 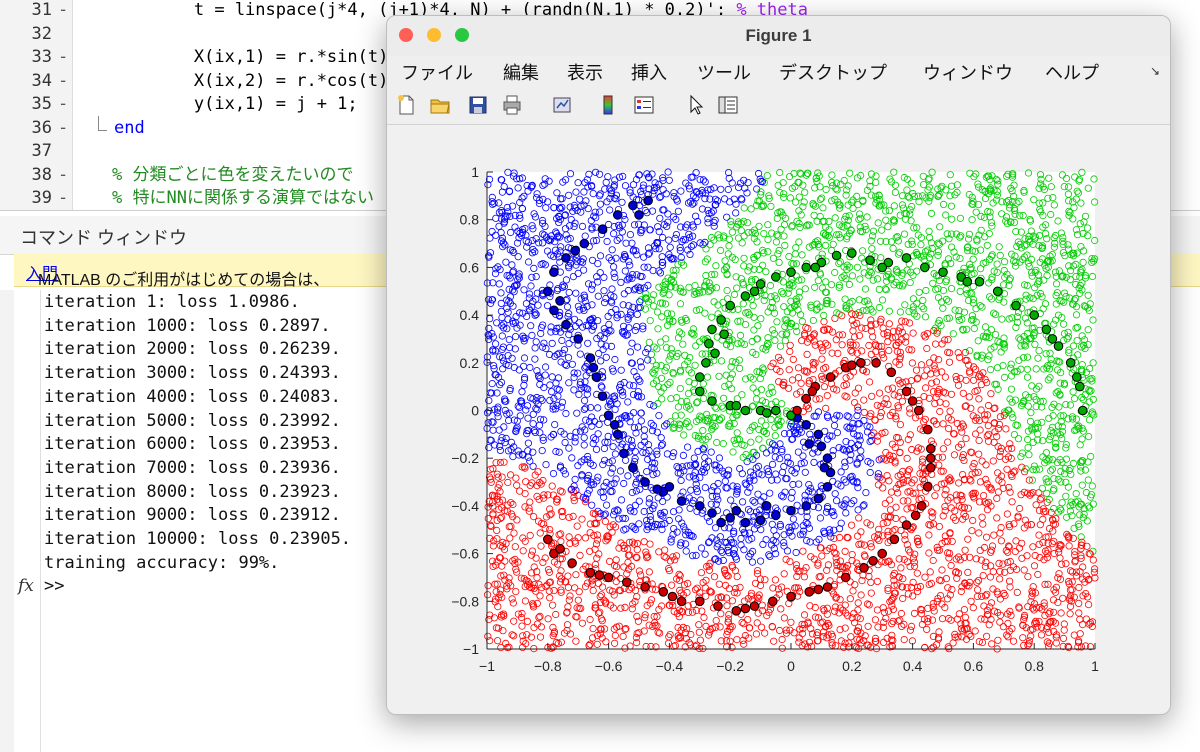 What do you see at coordinates (521, 72) in the screenshot?
I see `menu-edit: 編集` at bounding box center [521, 72].